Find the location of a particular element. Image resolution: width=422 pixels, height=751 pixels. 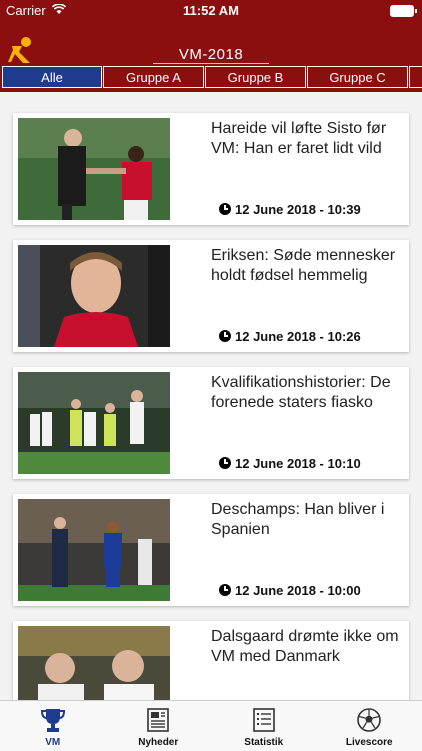

nav-nyheder: Nyheder is located at coordinates (159, 726).